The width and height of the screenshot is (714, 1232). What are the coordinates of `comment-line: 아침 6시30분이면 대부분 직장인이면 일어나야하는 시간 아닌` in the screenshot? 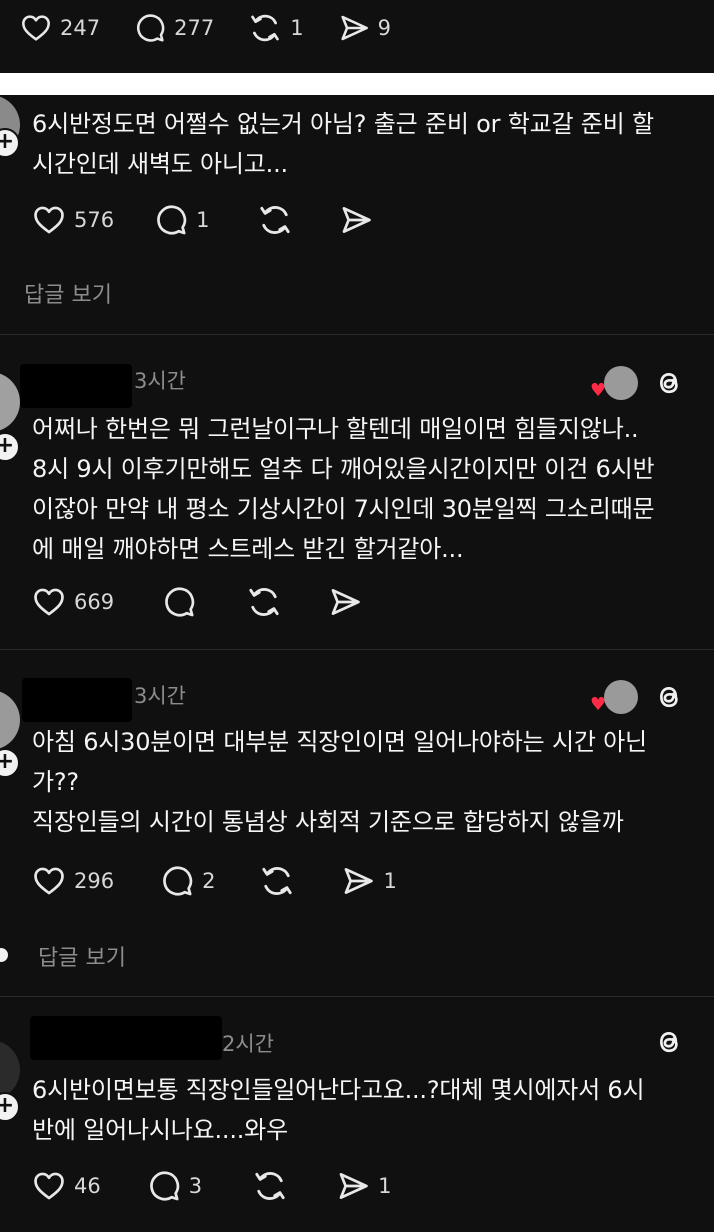 It's located at (339, 742).